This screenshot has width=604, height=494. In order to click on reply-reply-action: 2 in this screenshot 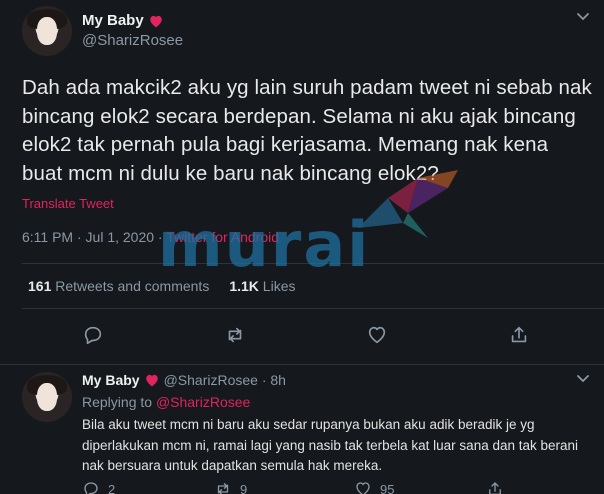, I will do `click(98, 487)`.